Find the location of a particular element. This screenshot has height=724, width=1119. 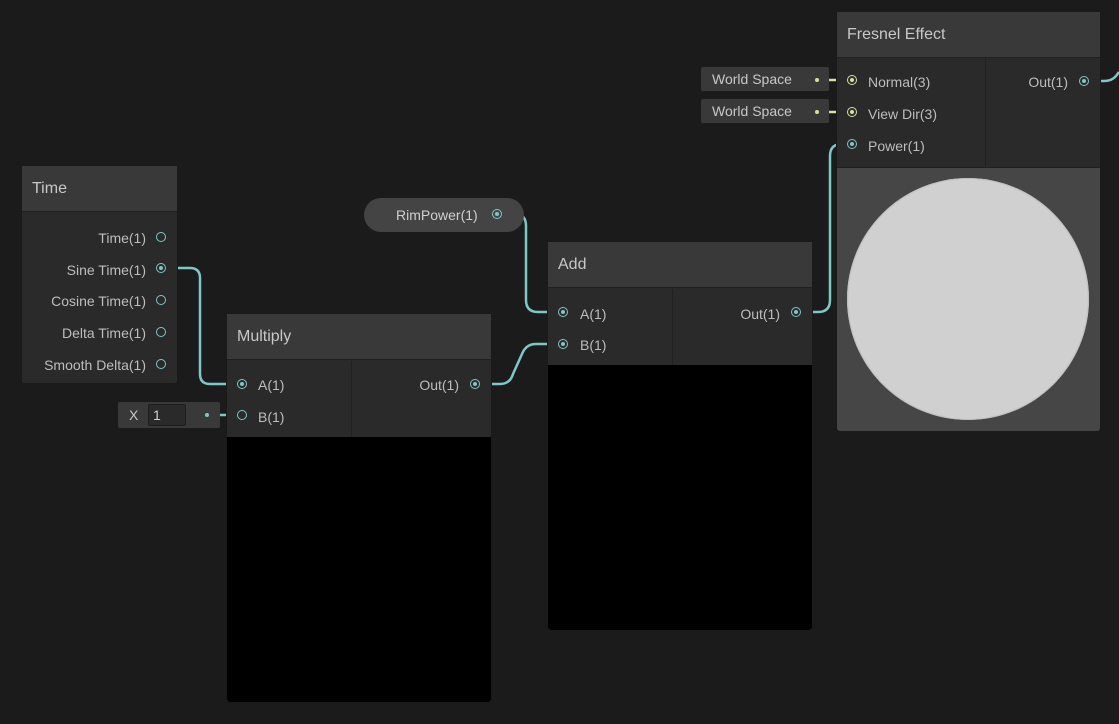

time-output-cosine: Cosine Time(1) is located at coordinates (98, 301).